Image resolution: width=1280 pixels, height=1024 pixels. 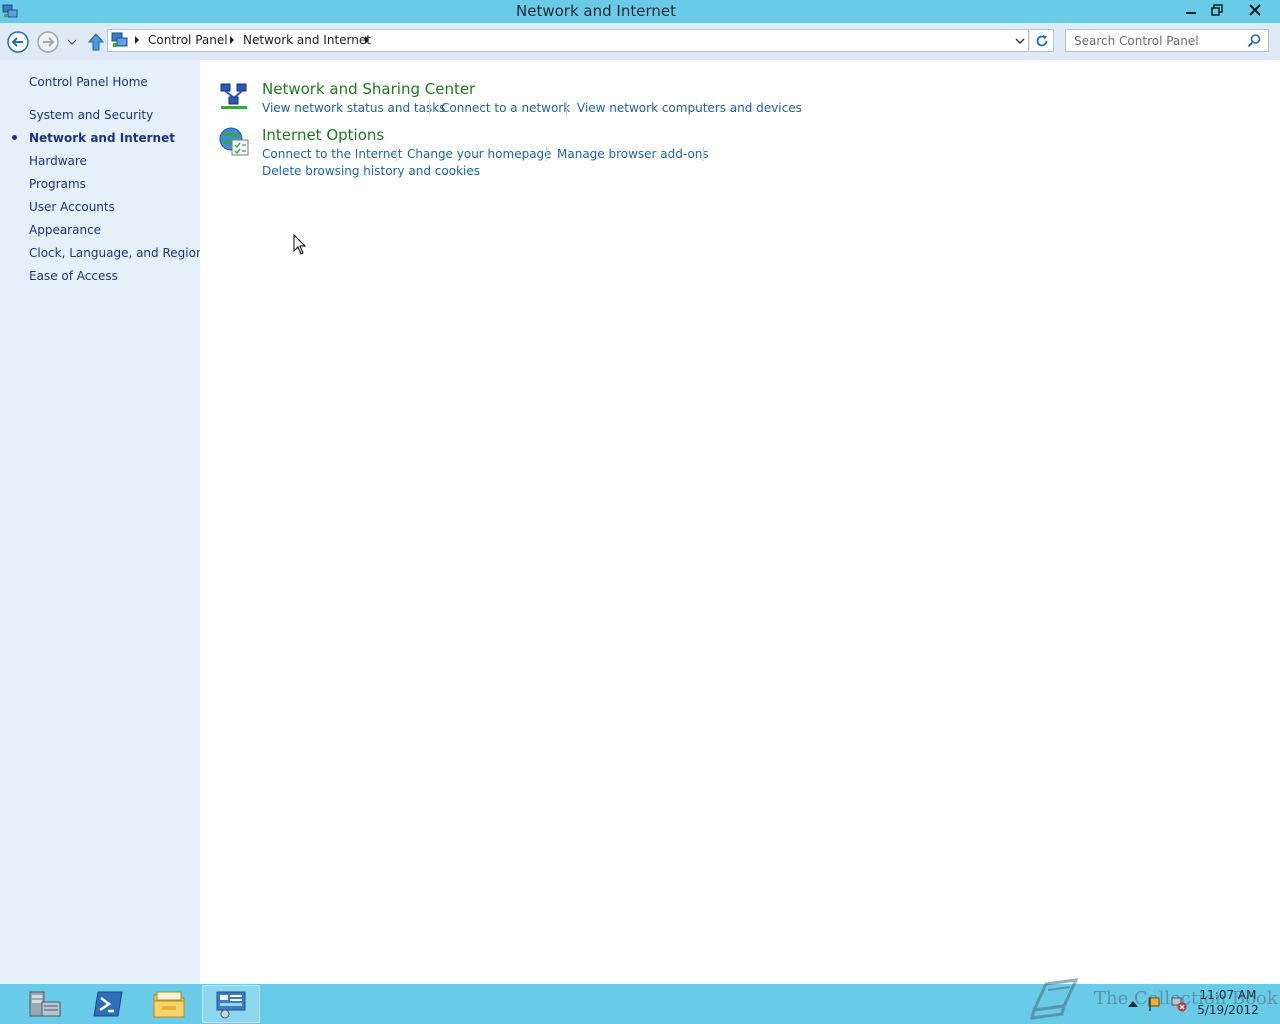 What do you see at coordinates (58, 161) in the screenshot?
I see `sidebar-item-hardware: Hardware` at bounding box center [58, 161].